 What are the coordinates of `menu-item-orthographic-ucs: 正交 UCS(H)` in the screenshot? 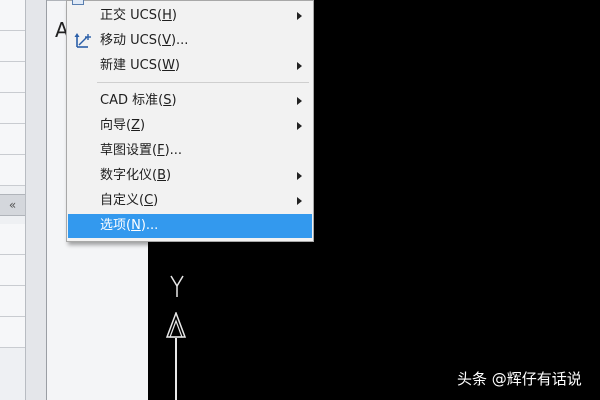 It's located at (190, 16).